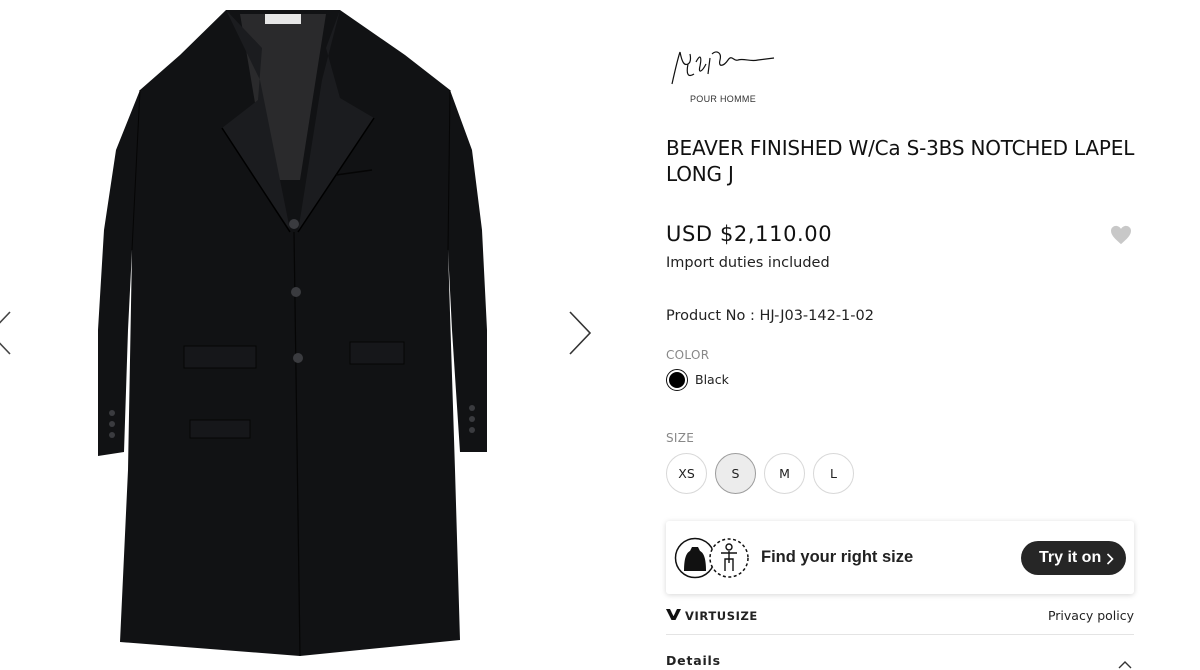  I want to click on try-it-on-label: Try it on, so click(1070, 557).